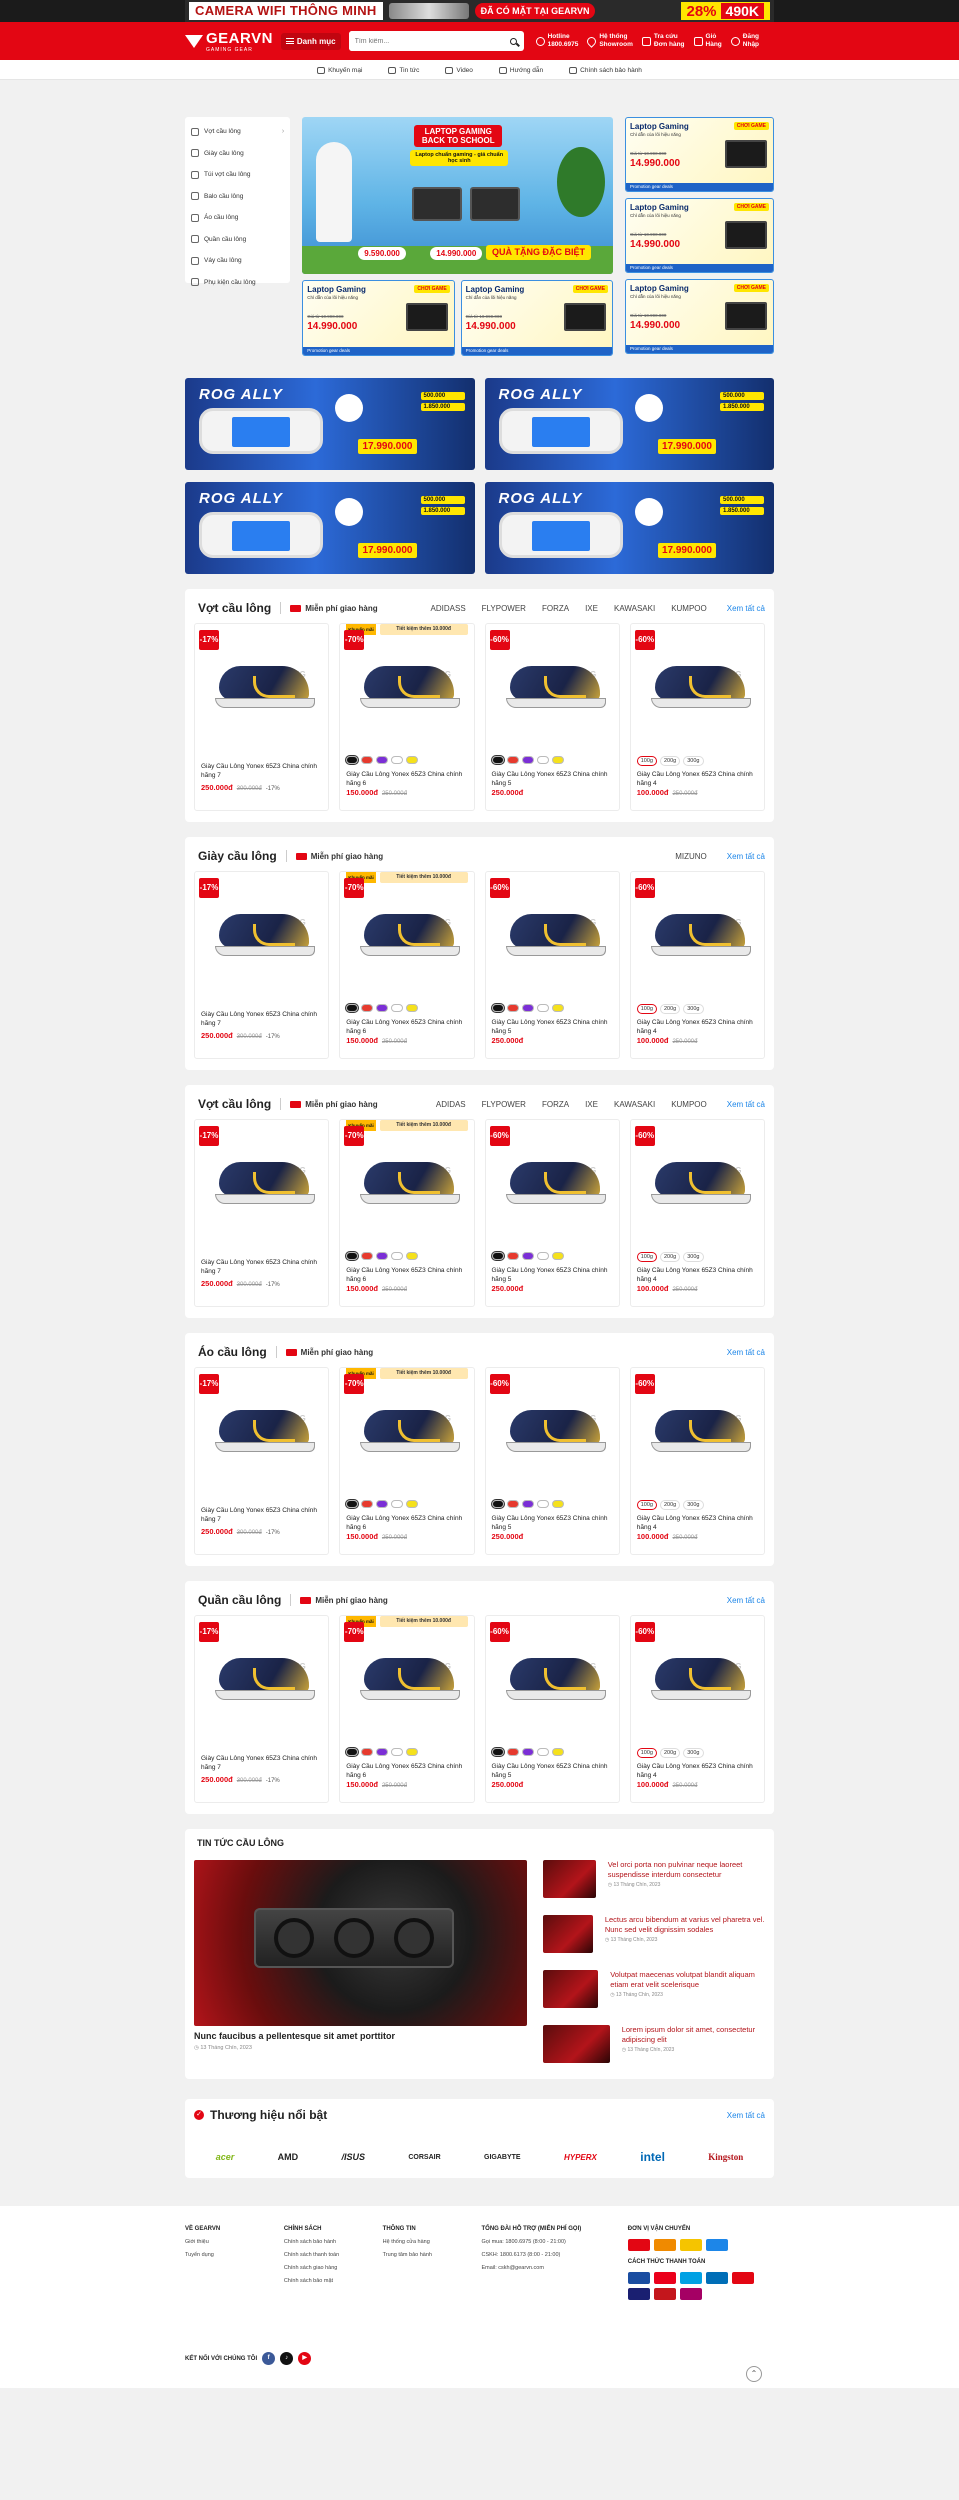 The width and height of the screenshot is (959, 2500). Describe the element at coordinates (333, 2242) in the screenshot. I see `footer-link: Chính sách bảo hành` at that location.